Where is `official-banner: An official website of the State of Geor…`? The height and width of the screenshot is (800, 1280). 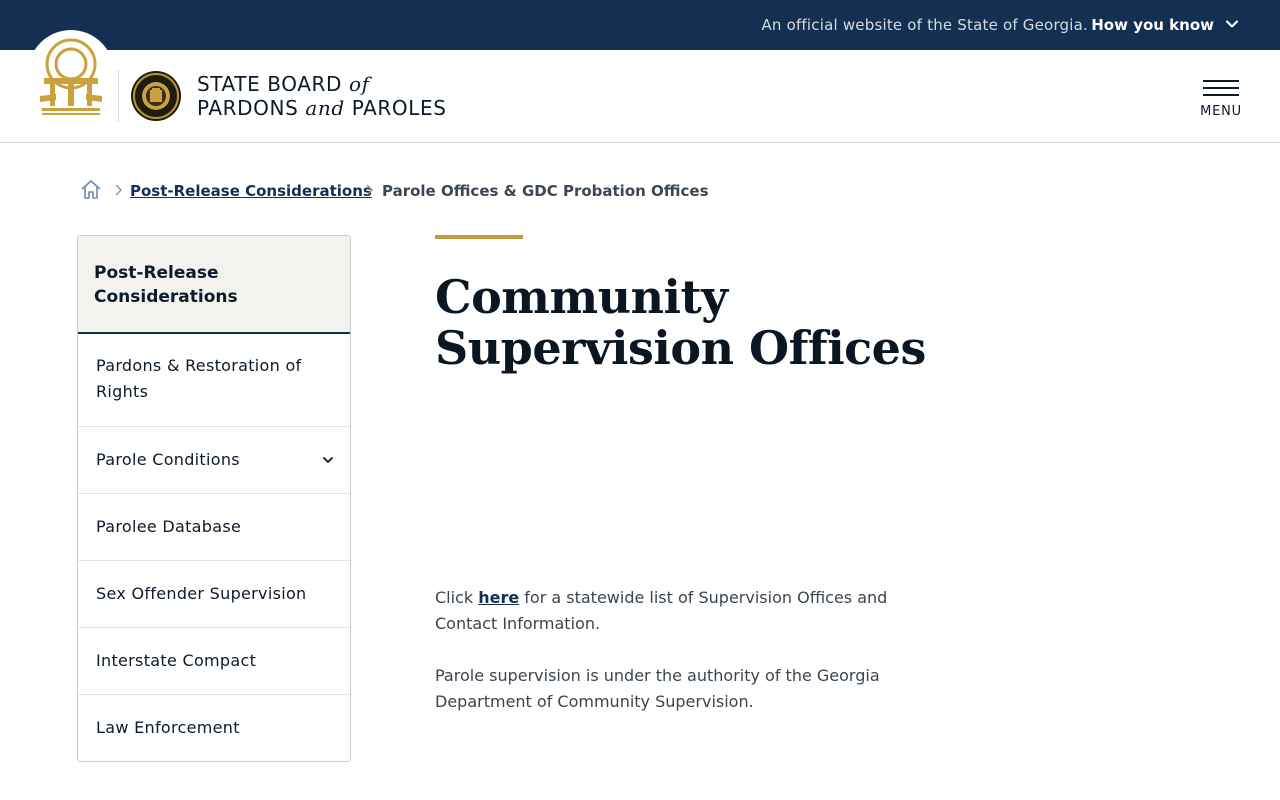 official-banner: An official website of the State of Geor… is located at coordinates (640, 25).